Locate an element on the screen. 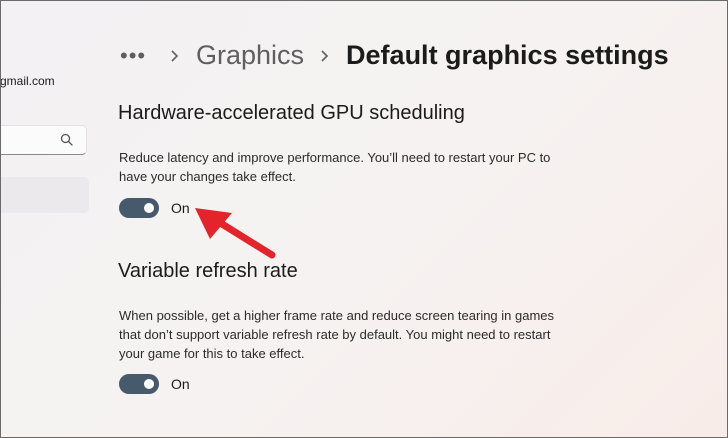 The image size is (728, 438). search-icon is located at coordinates (66, 139).